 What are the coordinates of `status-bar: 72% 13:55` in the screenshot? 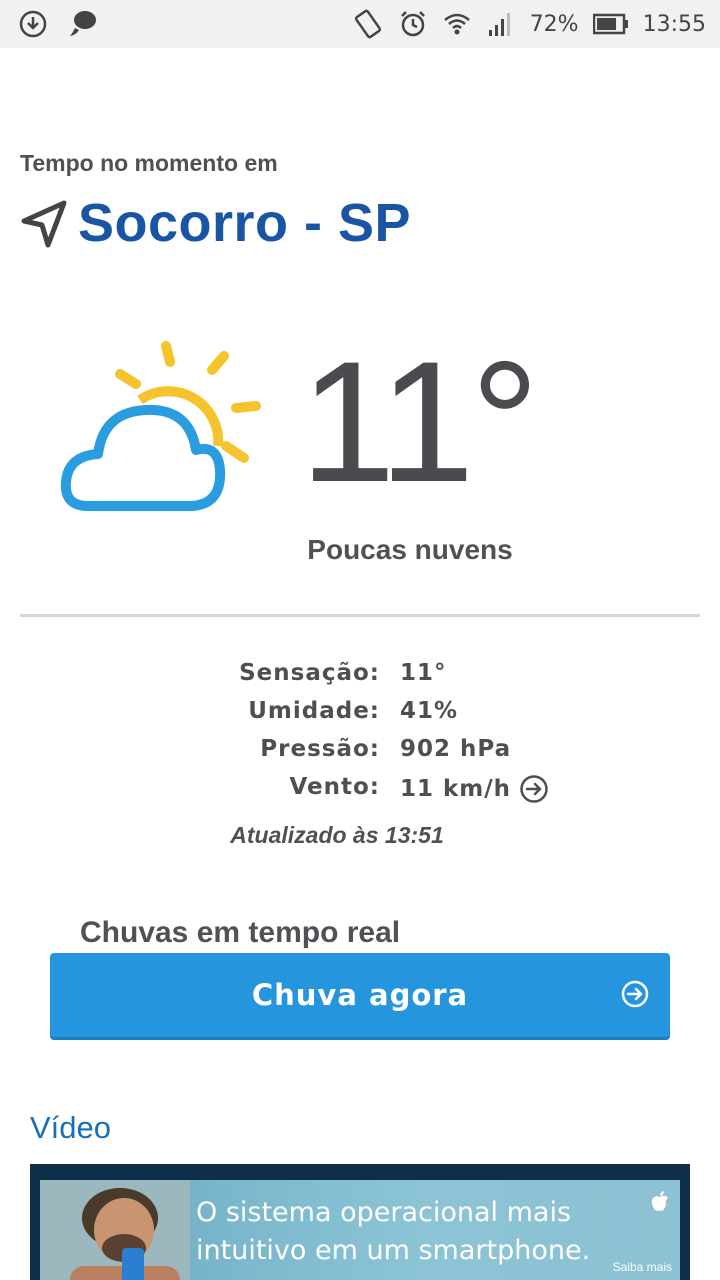 It's located at (360, 24).